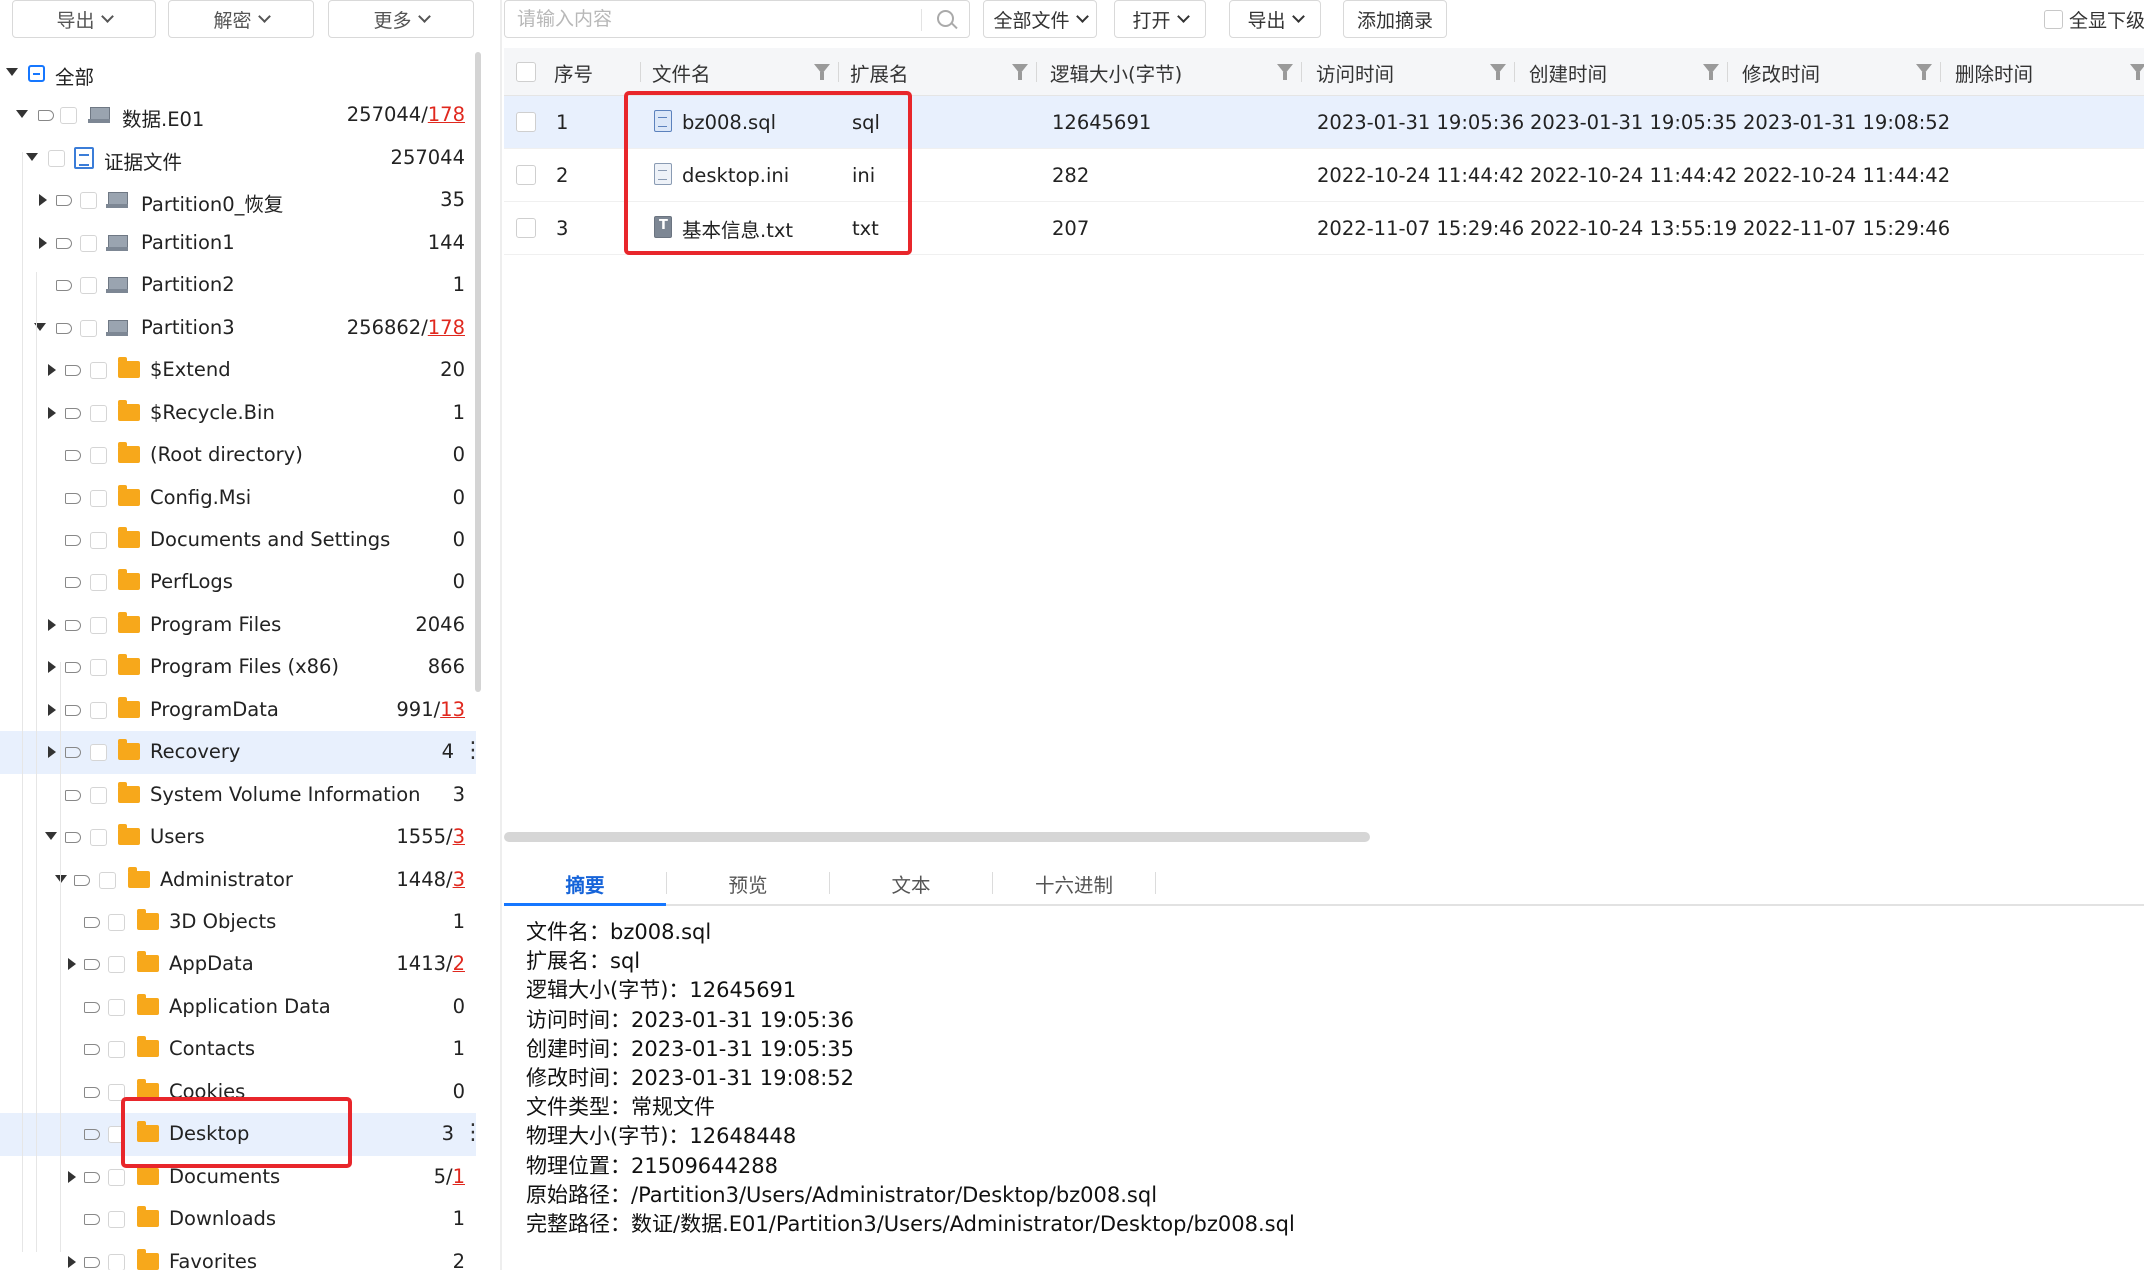 The image size is (2144, 1270). What do you see at coordinates (238, 540) in the screenshot?
I see `tree-node: Documents and Settings 0` at bounding box center [238, 540].